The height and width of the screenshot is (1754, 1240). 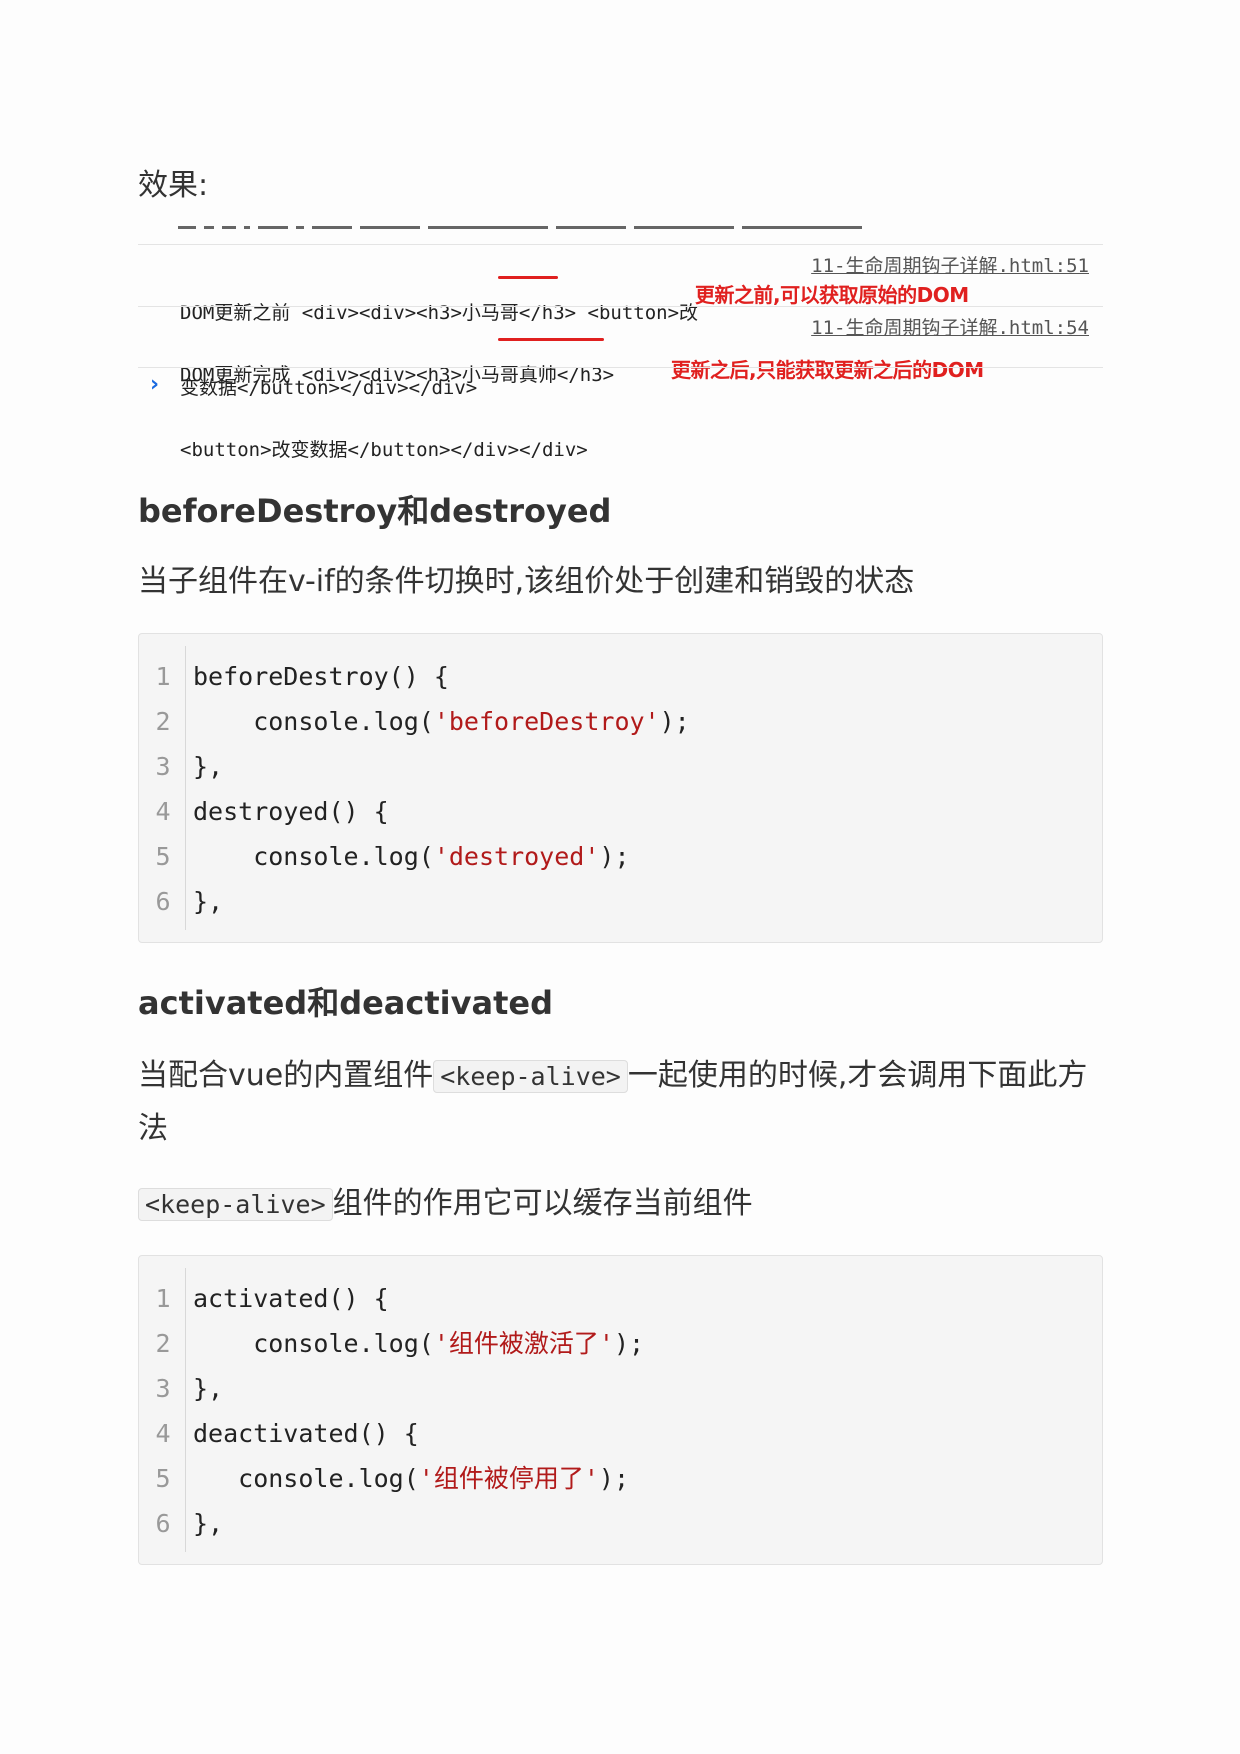 What do you see at coordinates (619, 676) in the screenshot?
I see `code-line: 1 beforeDestroy() {` at bounding box center [619, 676].